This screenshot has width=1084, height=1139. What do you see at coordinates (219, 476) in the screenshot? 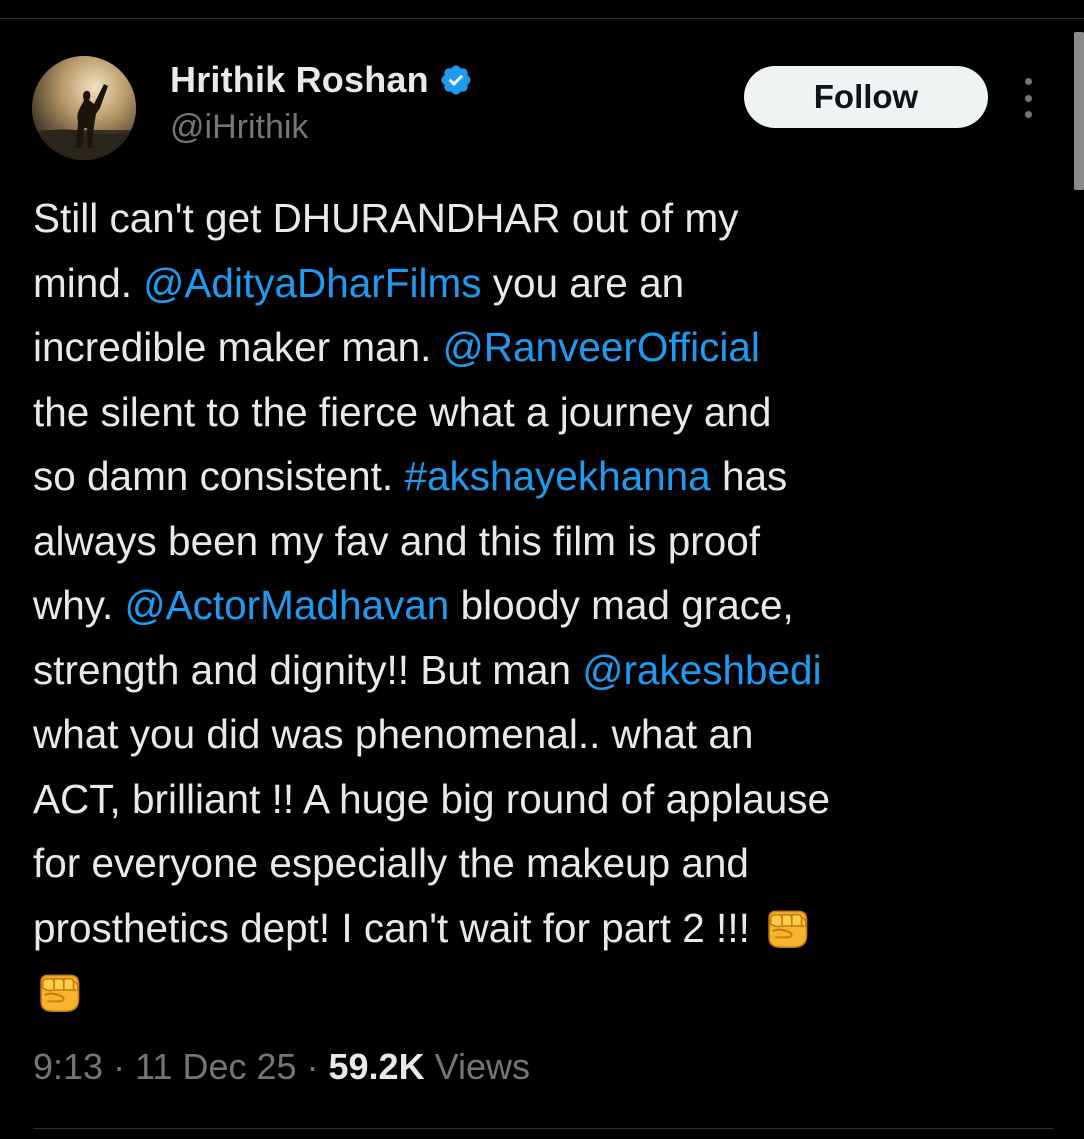
I see `tweet-text-segment: so damn consistent.` at bounding box center [219, 476].